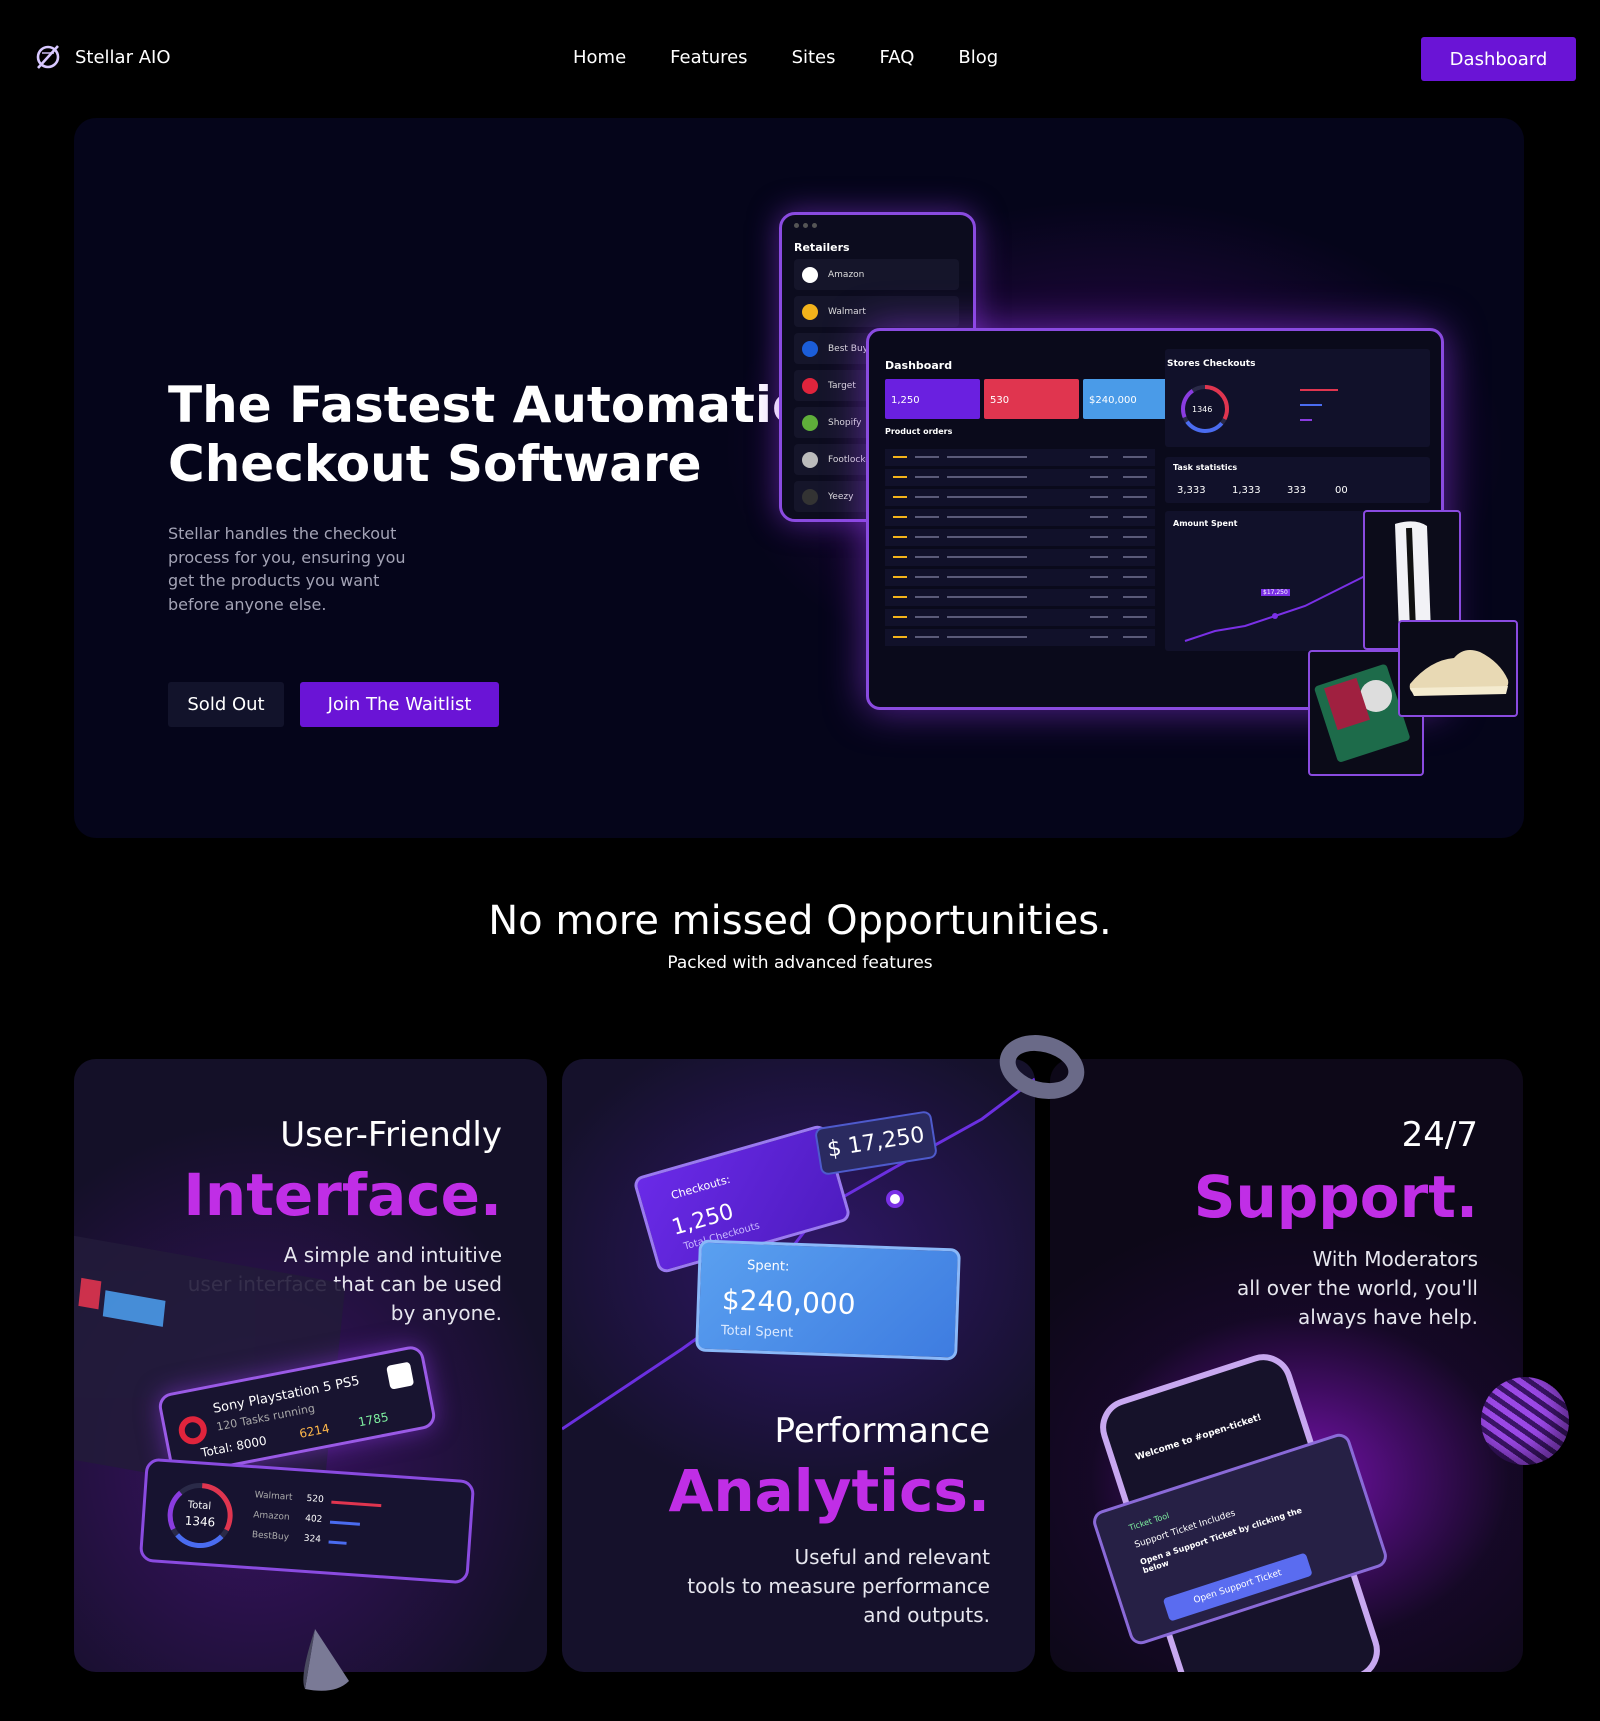  I want to click on sold-out-button: Sold Out, so click(226, 704).